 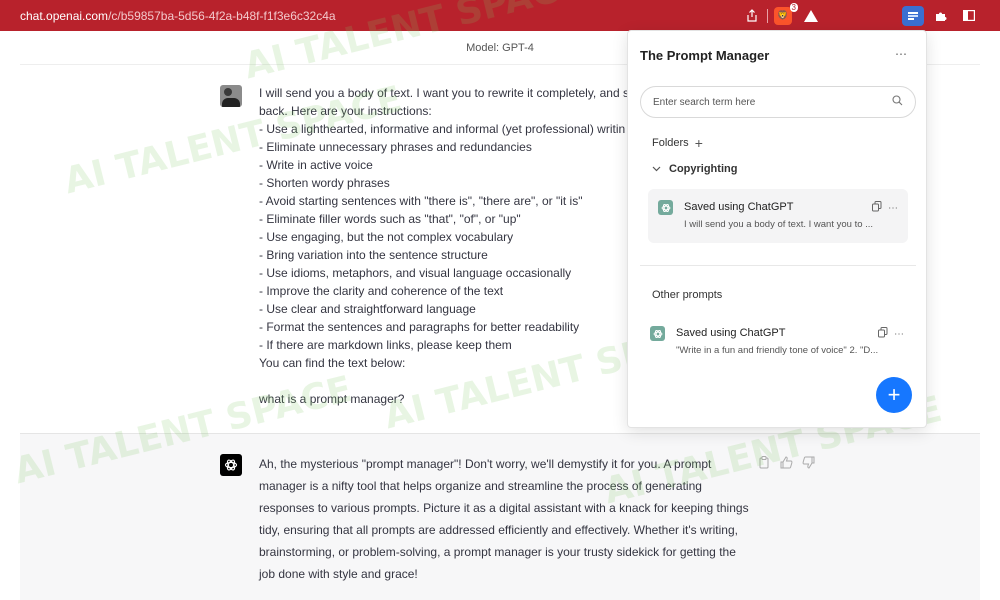 I want to click on search-icon, so click(x=897, y=102).